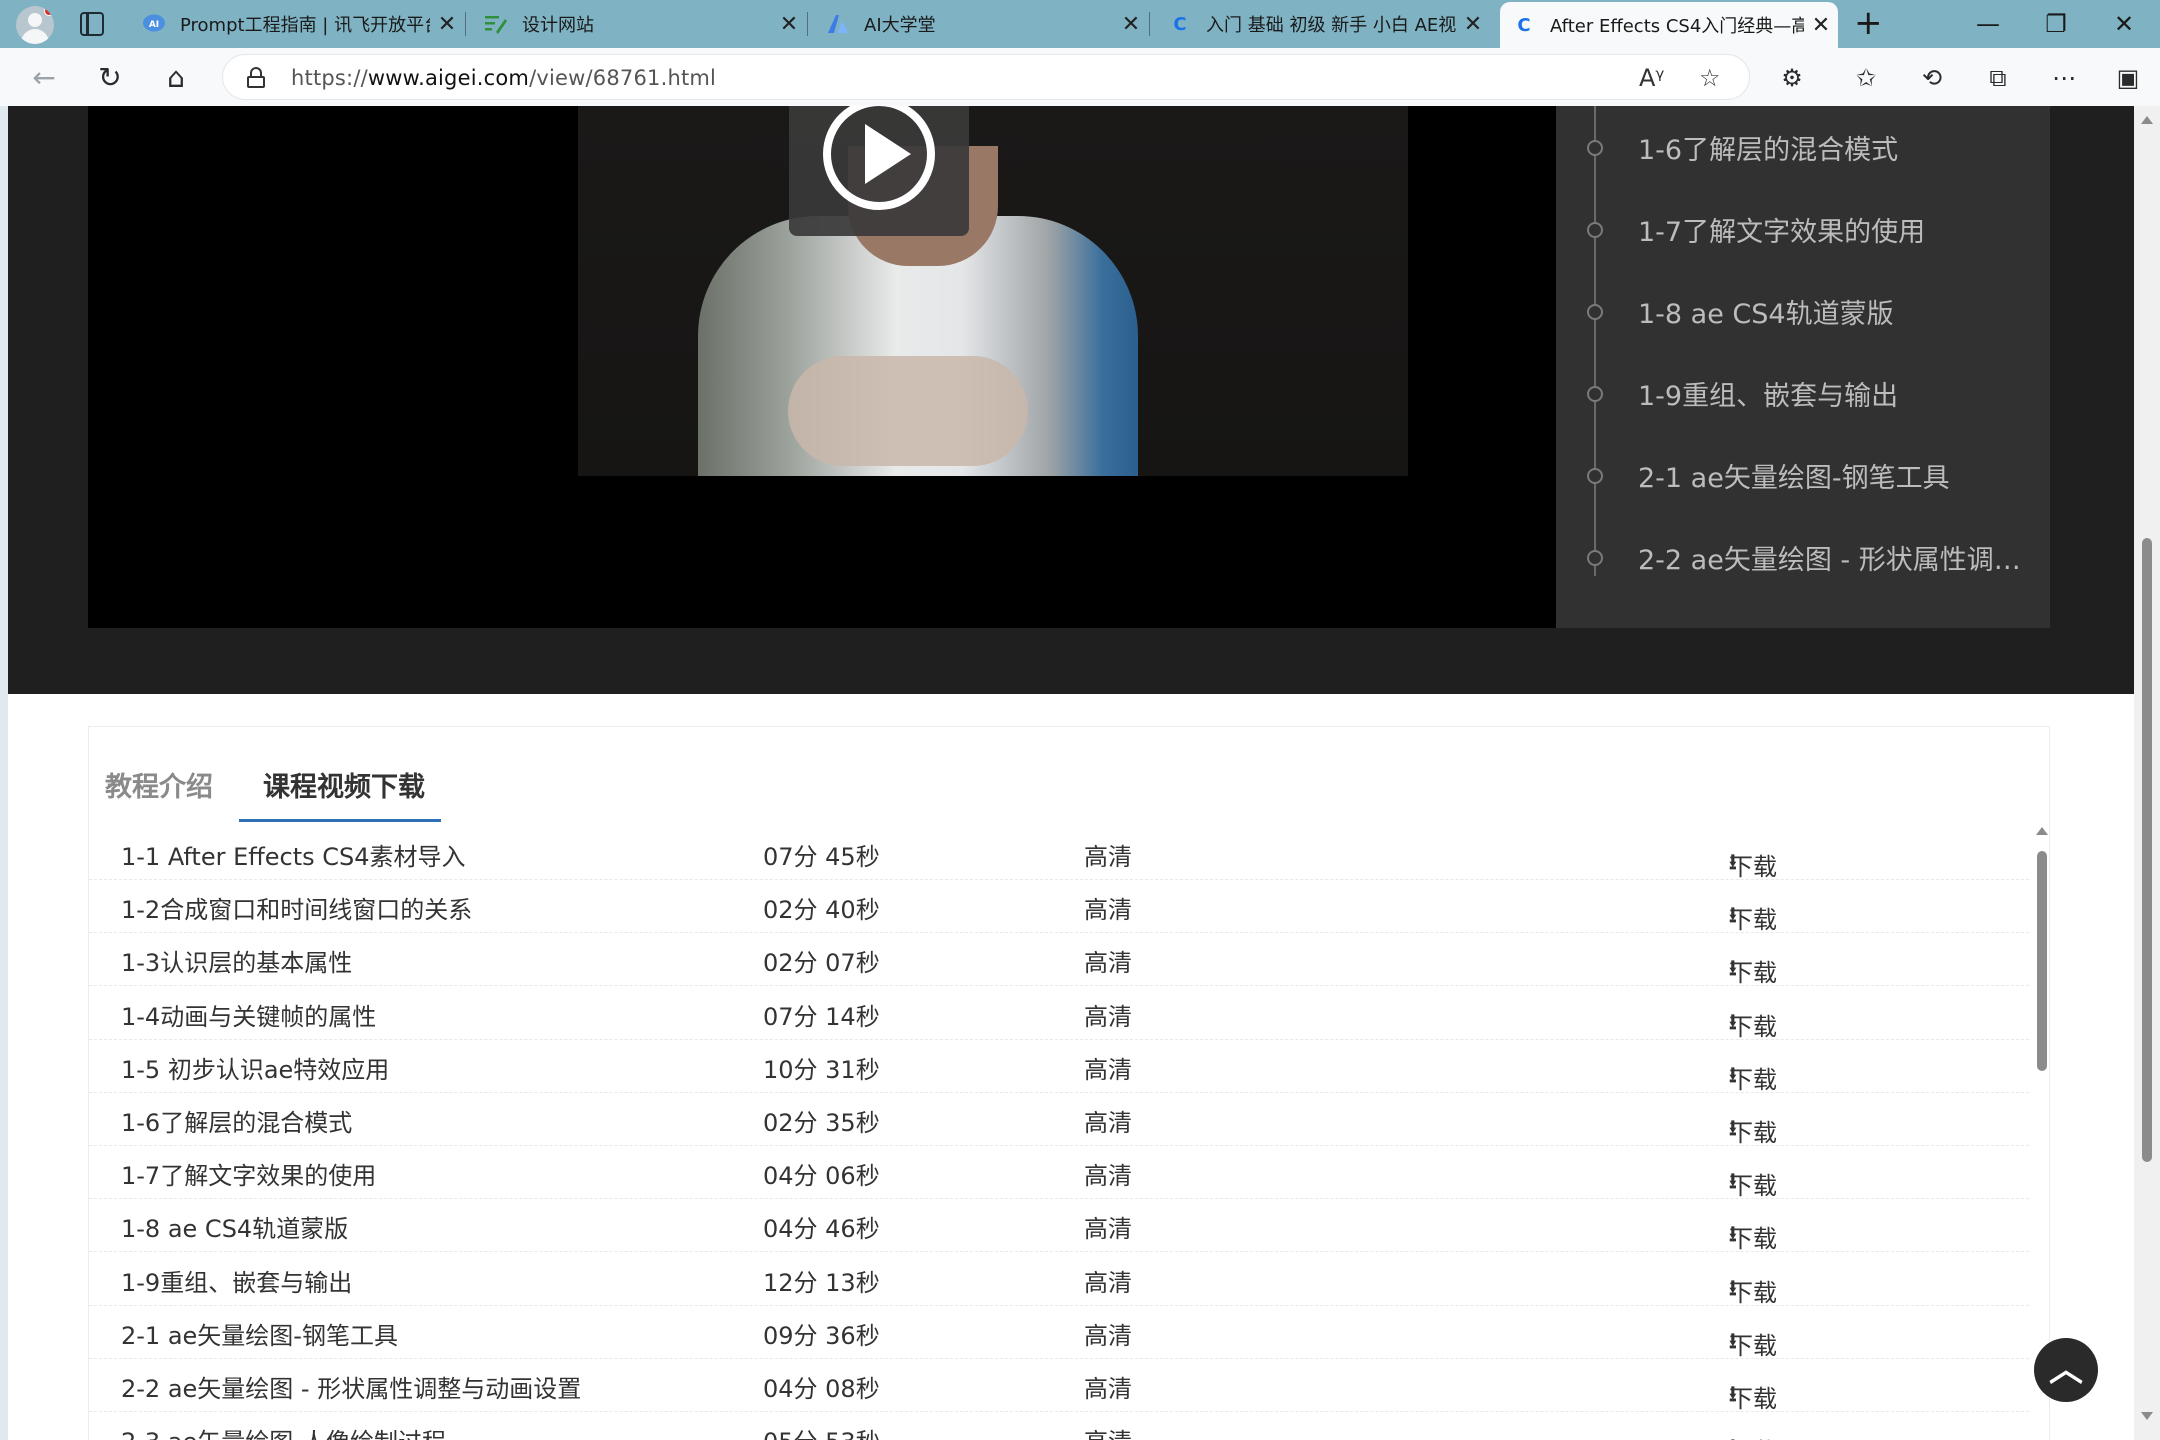 The width and height of the screenshot is (2160, 1440). I want to click on lock-icon, so click(256, 77).